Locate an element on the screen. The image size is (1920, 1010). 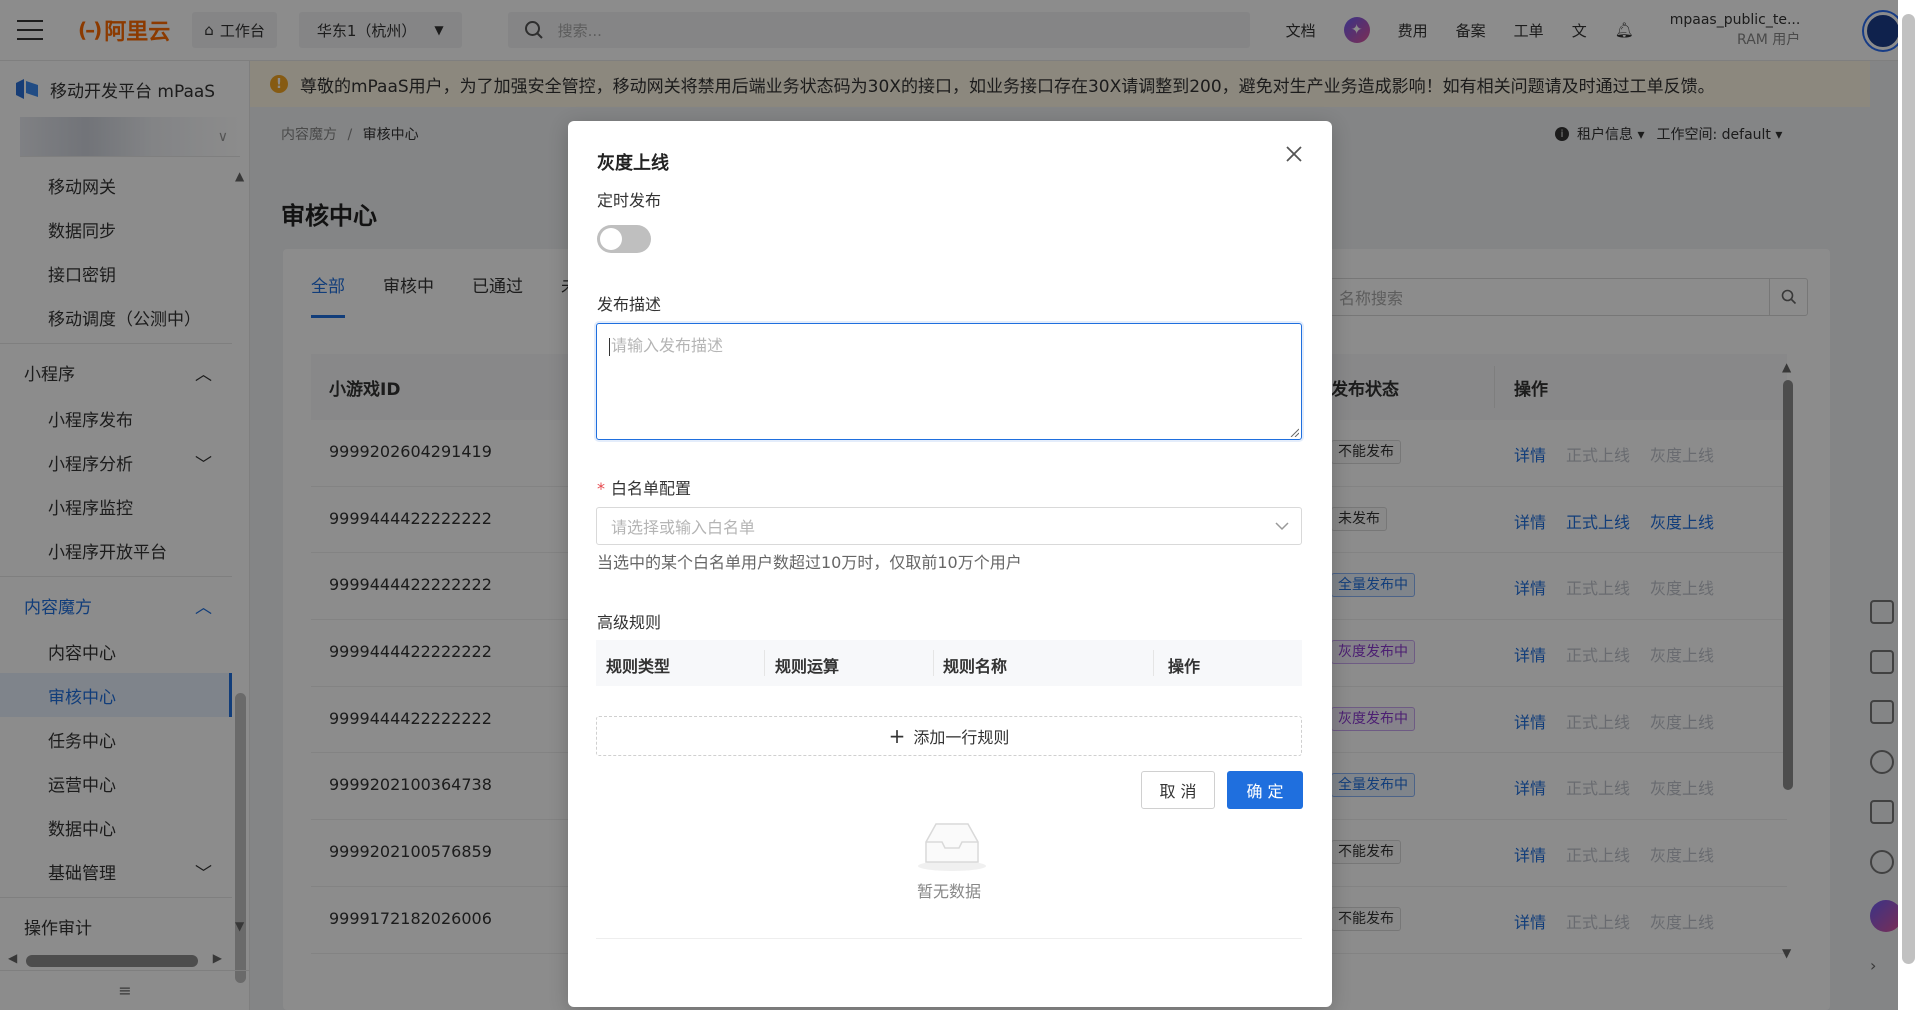
schedule-toggle is located at coordinates (624, 239).